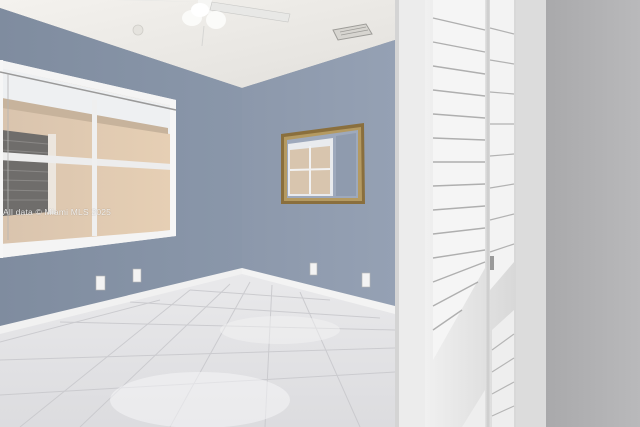 The image size is (640, 427). Describe the element at coordinates (200, 399) in the screenshot. I see `floor-reflection` at that location.